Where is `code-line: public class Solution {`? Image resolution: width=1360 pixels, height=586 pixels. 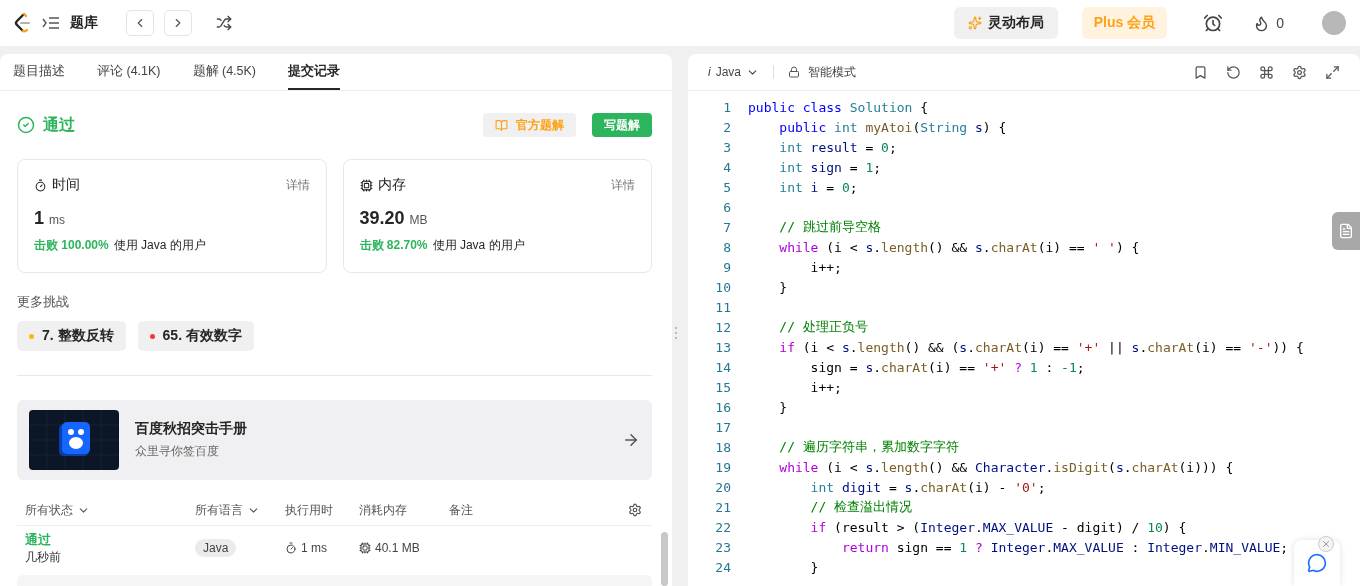 code-line: public class Solution { is located at coordinates (838, 107).